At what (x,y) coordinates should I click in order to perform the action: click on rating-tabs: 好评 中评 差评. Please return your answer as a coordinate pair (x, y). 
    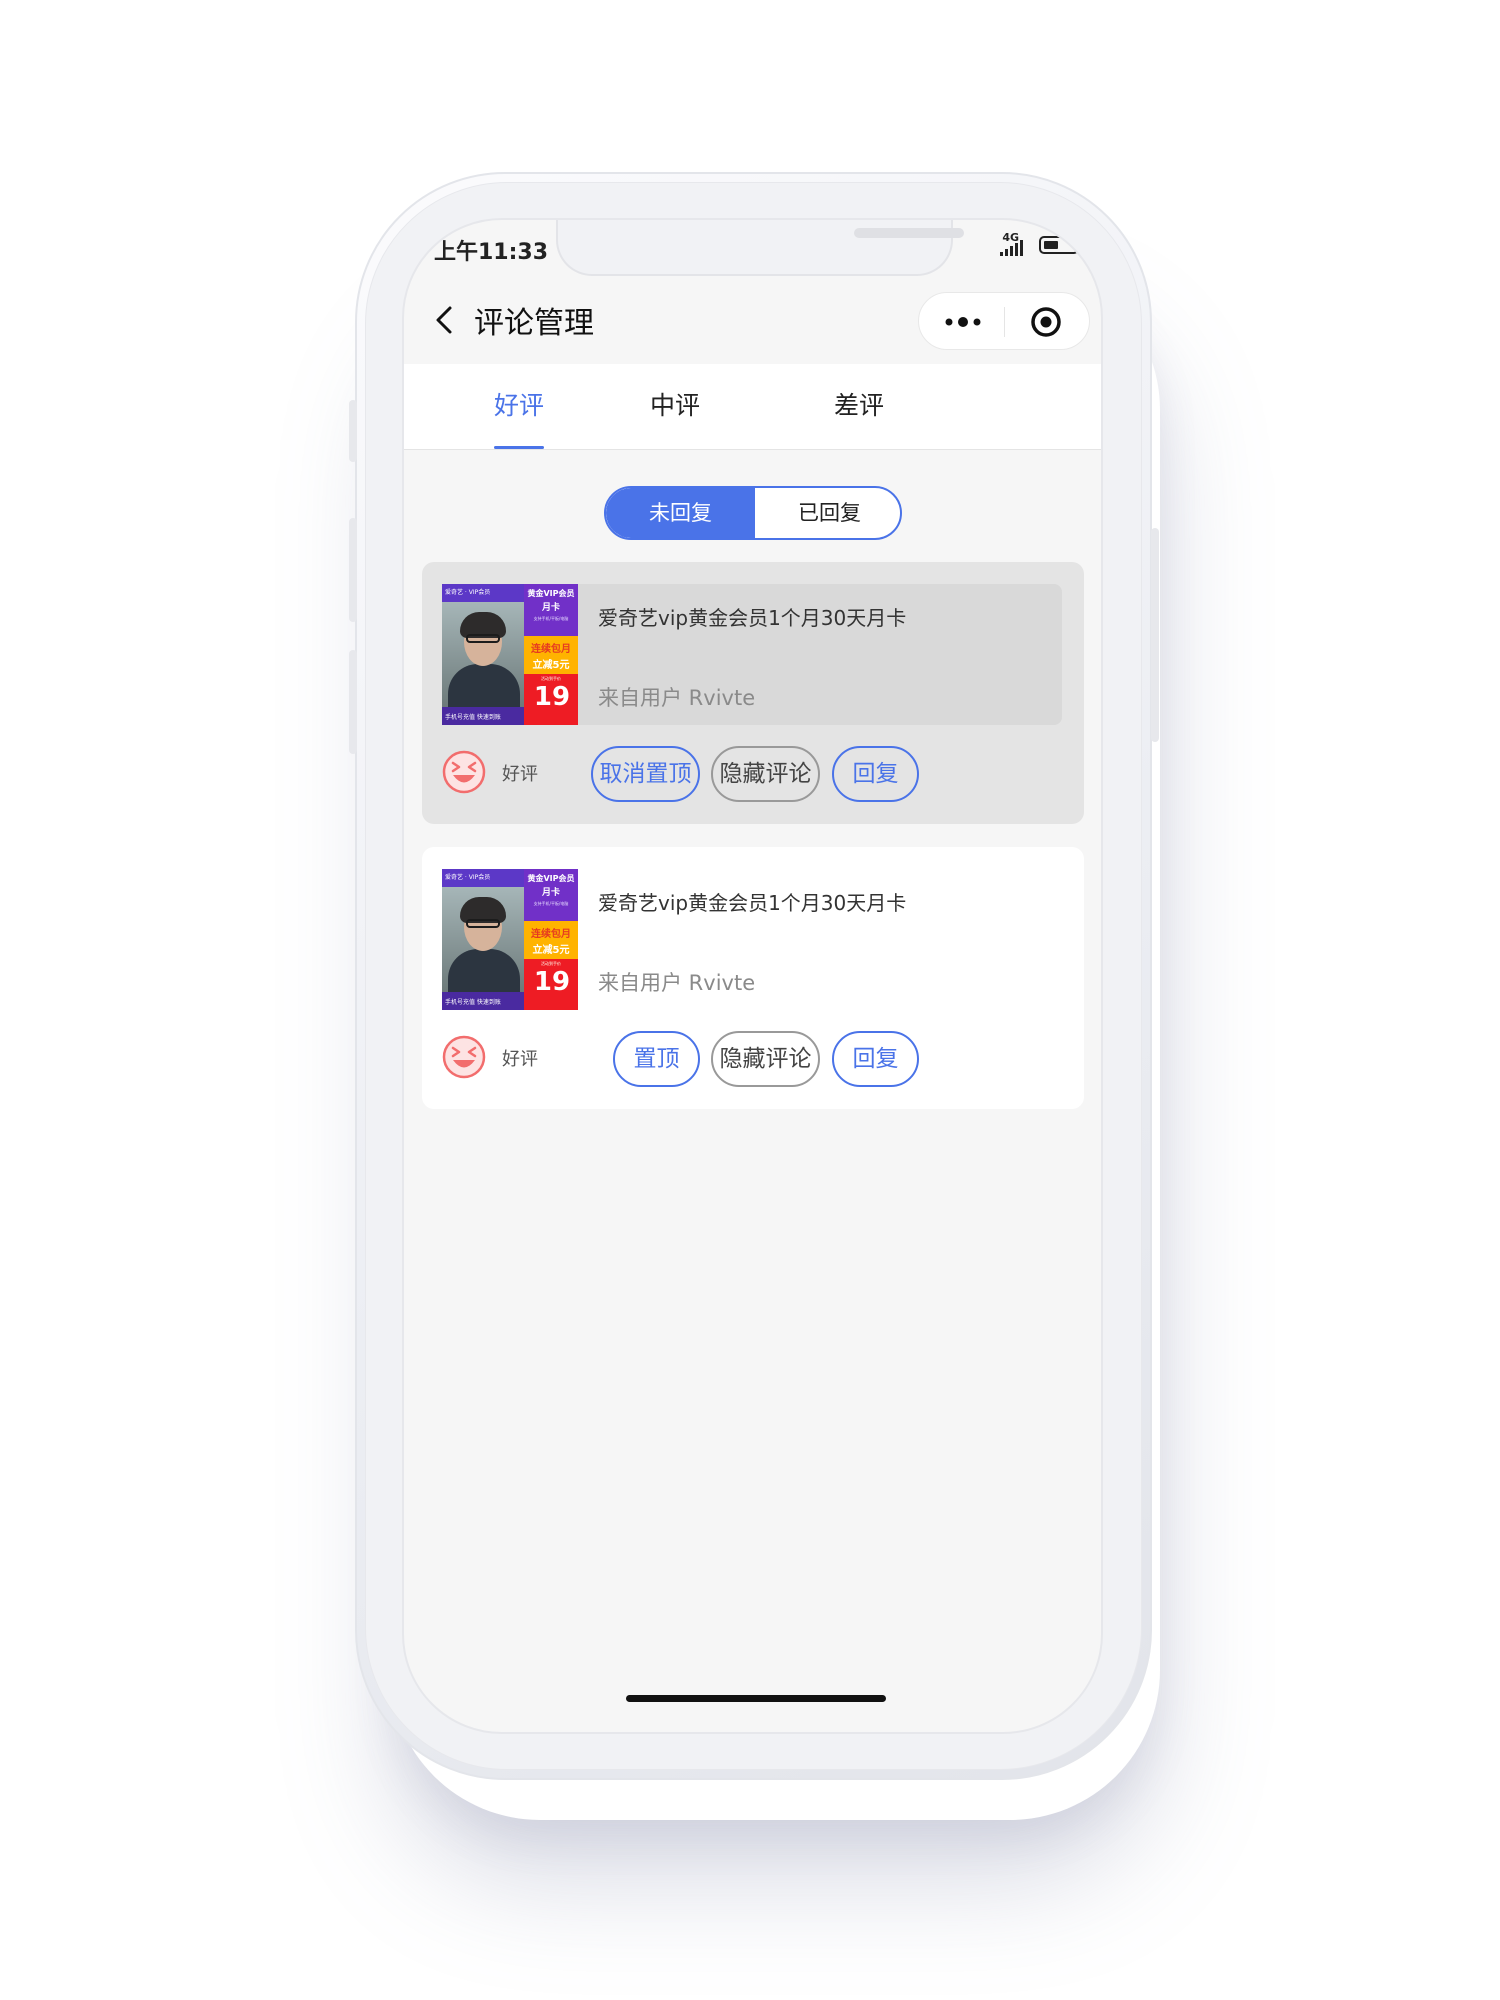
    Looking at the image, I should click on (752, 407).